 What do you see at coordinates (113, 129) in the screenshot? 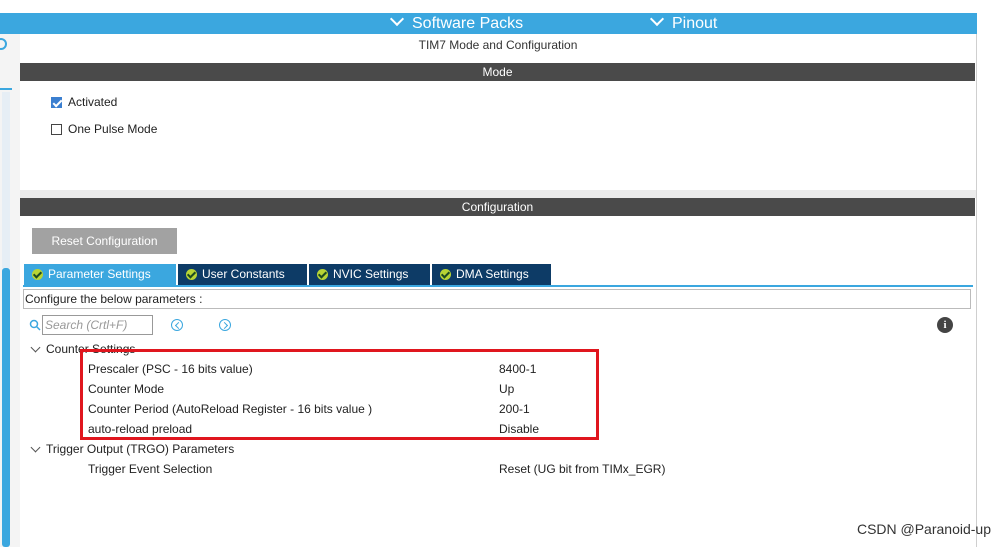
I see `one-pulse-mode-label: One Pulse Mode` at bounding box center [113, 129].